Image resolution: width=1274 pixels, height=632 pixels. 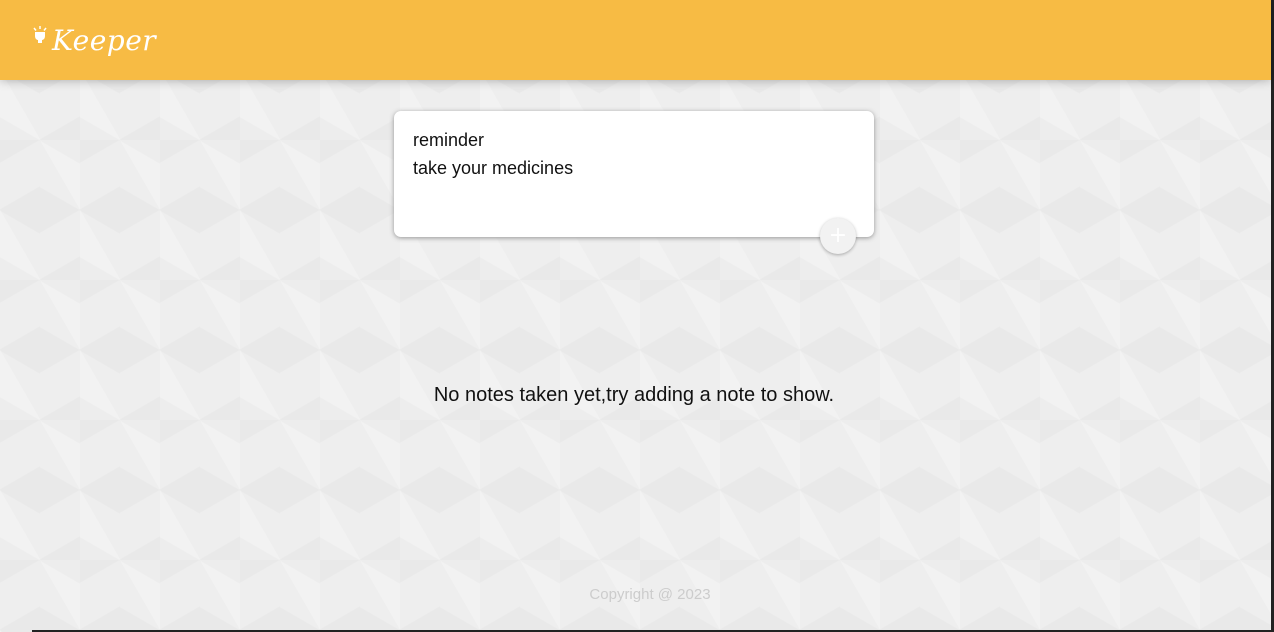 What do you see at coordinates (634, 140) in the screenshot?
I see `note-title-input` at bounding box center [634, 140].